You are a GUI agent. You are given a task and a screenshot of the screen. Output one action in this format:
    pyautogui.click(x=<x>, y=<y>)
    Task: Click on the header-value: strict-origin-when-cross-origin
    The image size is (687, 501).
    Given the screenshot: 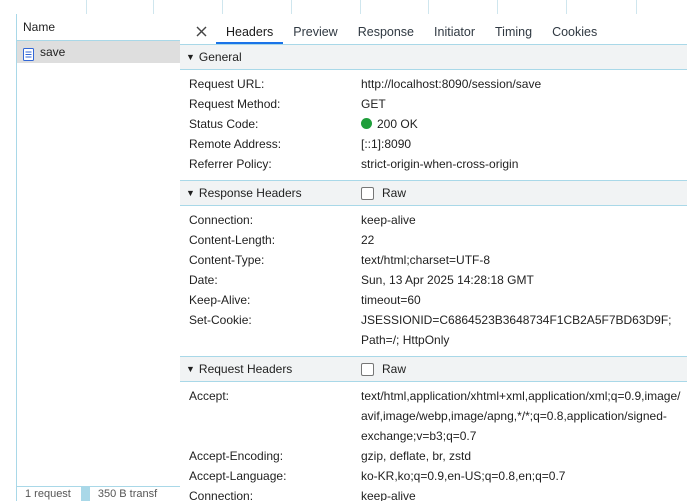 What is the action you would take?
    pyautogui.click(x=440, y=164)
    